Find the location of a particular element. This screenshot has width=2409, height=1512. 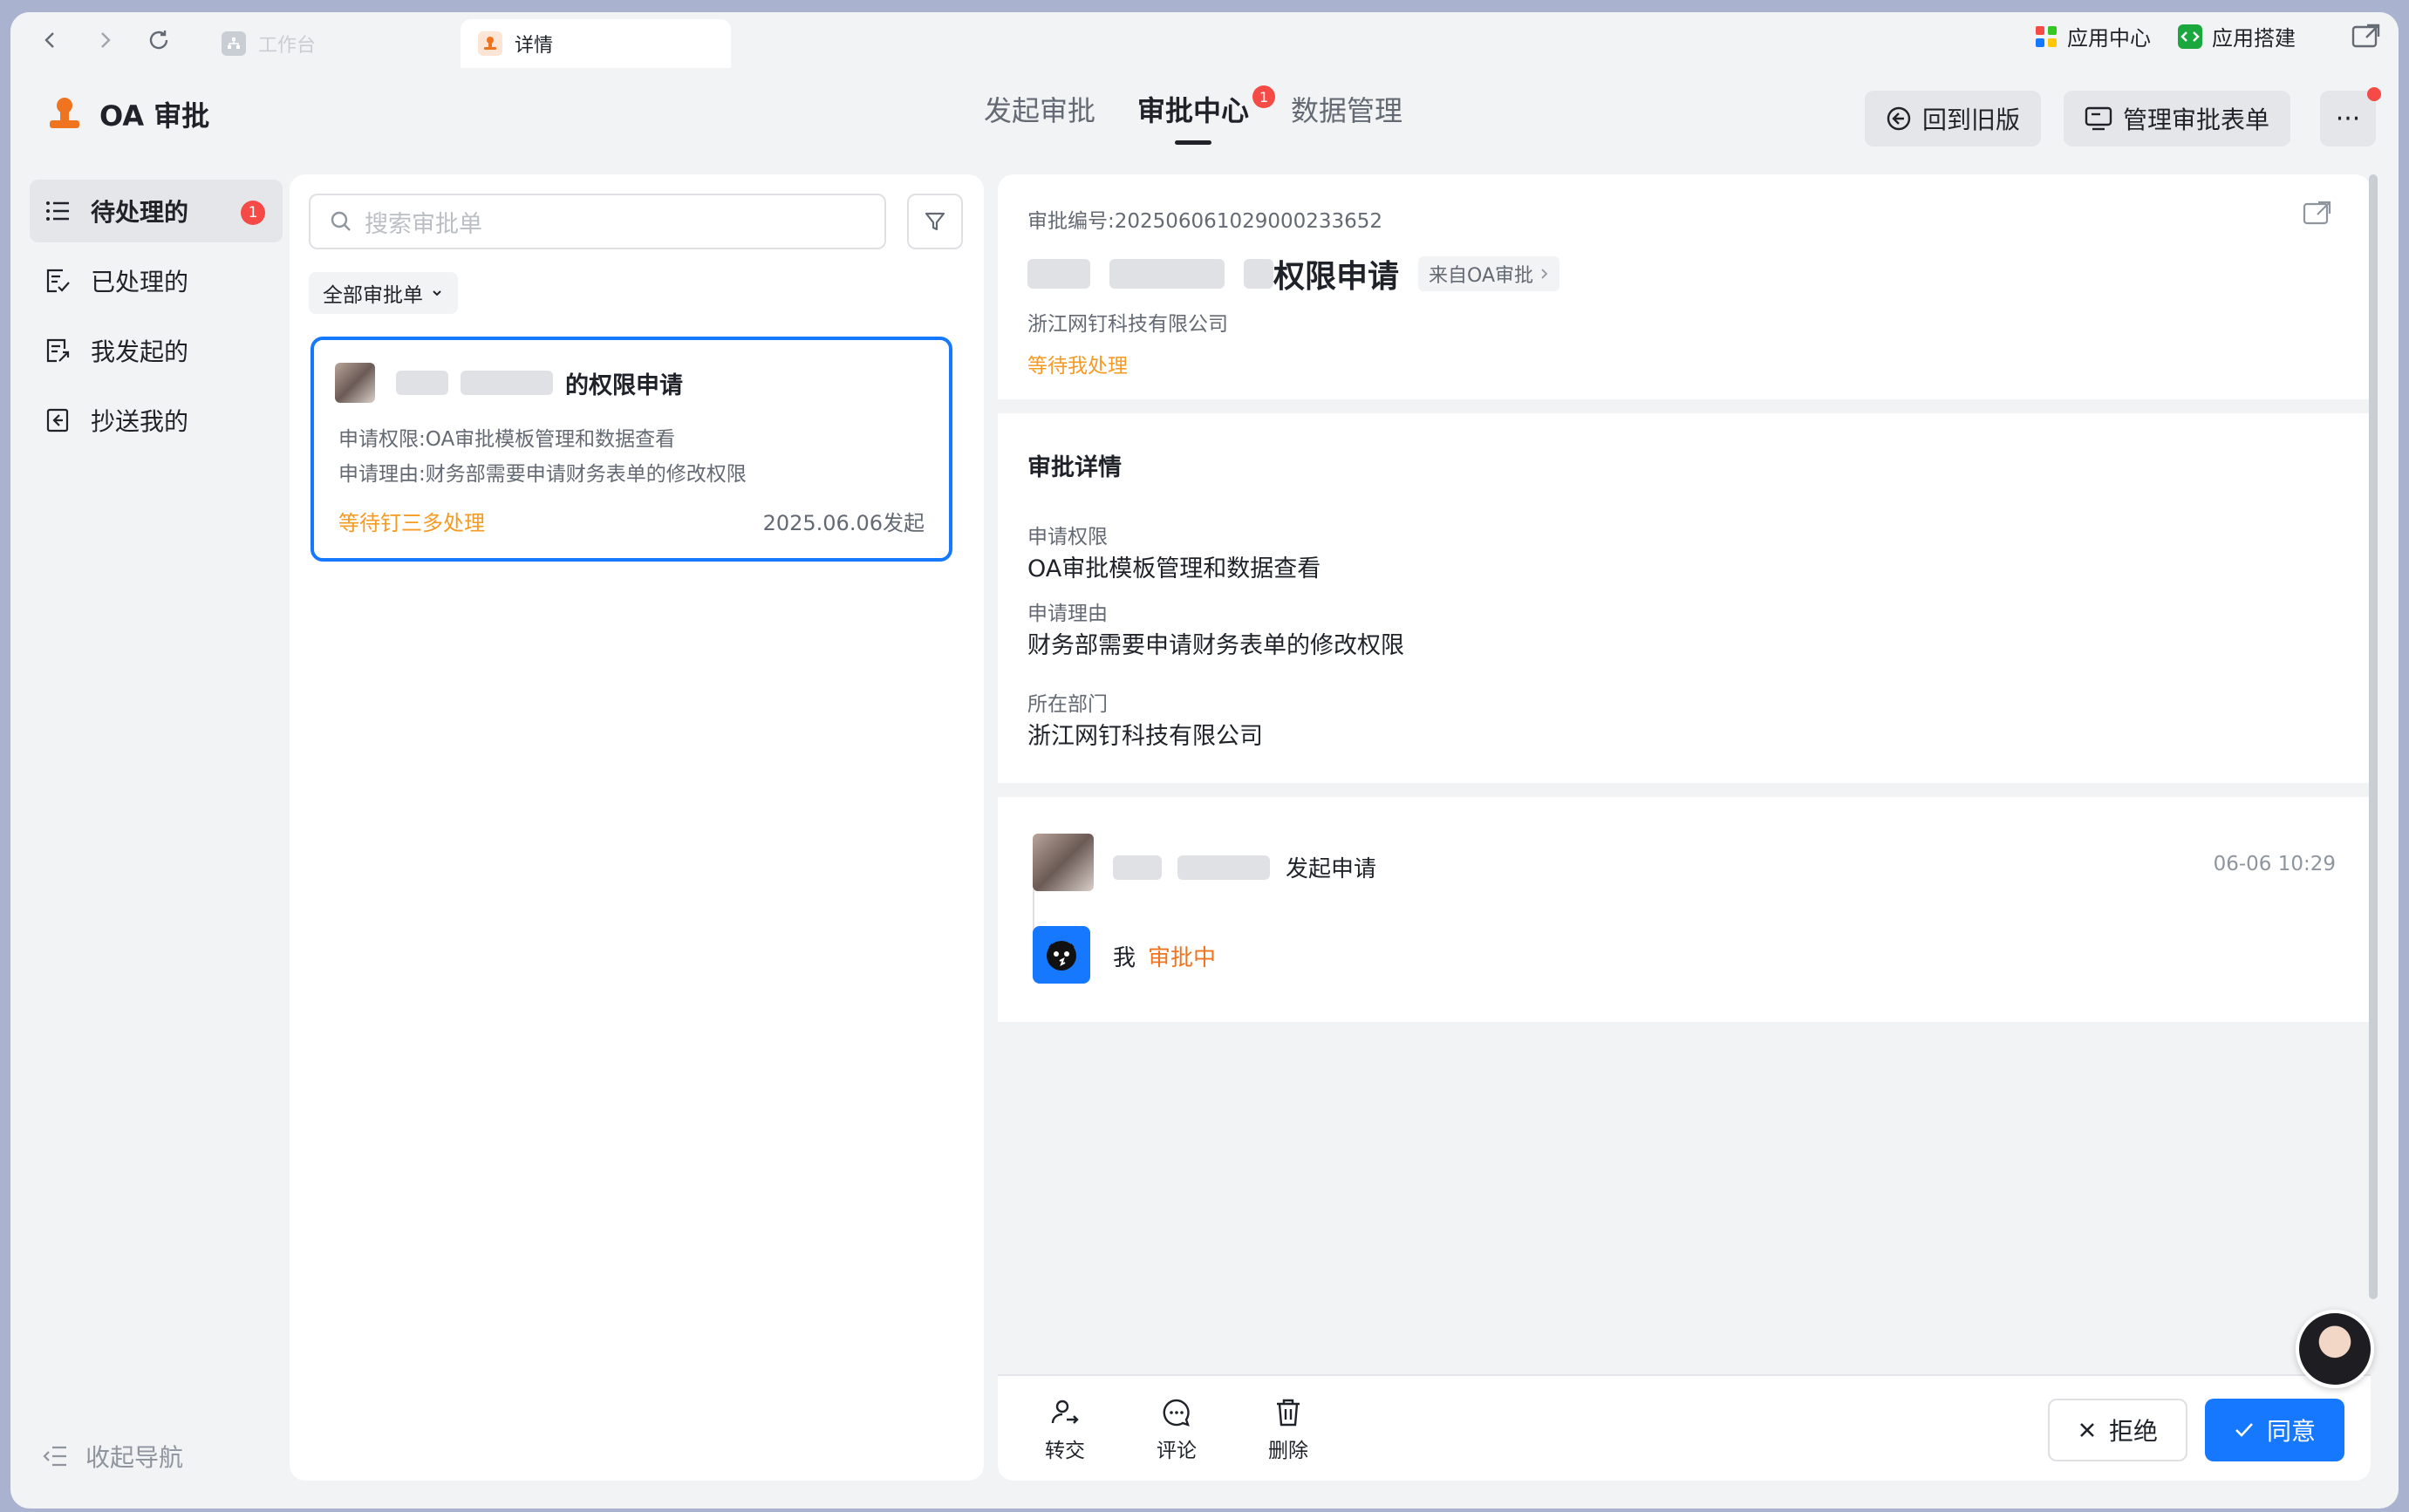

card-status: 等待钉三多处理 is located at coordinates (411, 523).